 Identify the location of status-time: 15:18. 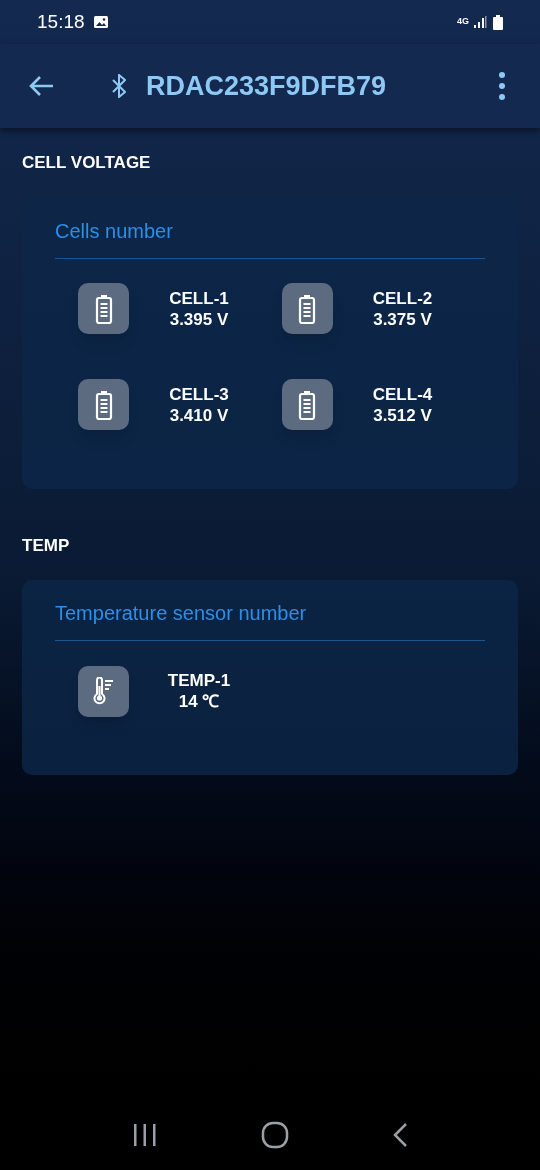
(61, 21).